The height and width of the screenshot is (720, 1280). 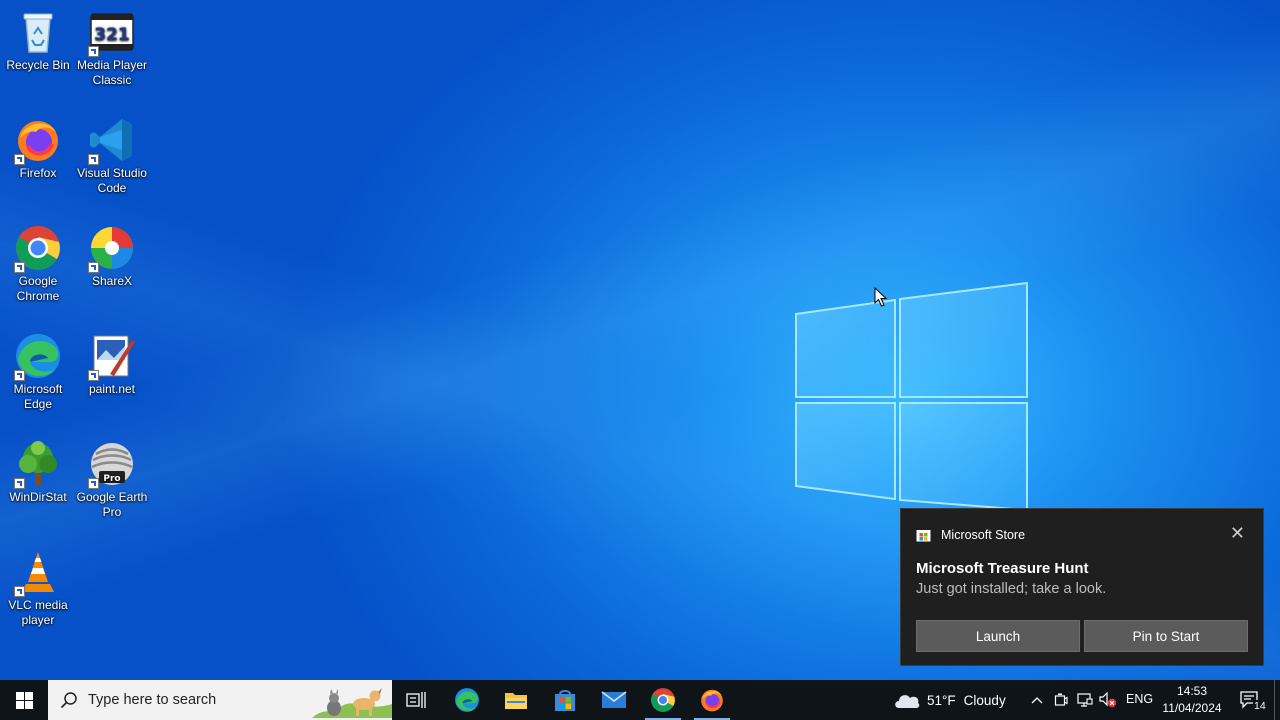 I want to click on desktop-icon-label: Google Chrome, so click(x=38, y=288).